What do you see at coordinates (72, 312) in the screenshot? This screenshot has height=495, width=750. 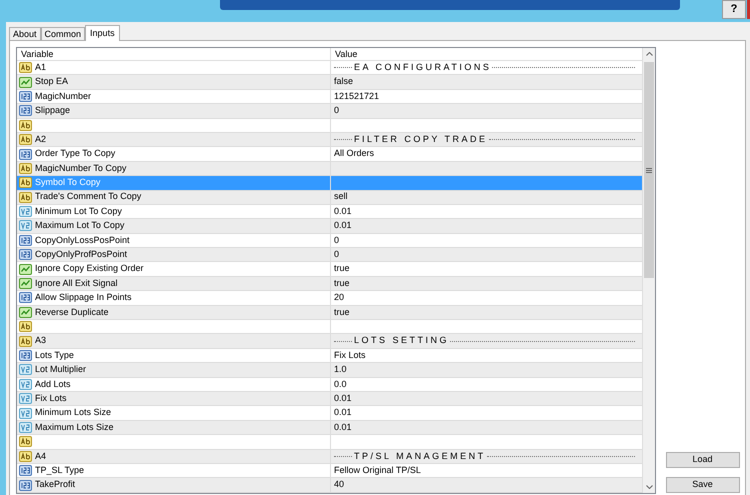 I see `variable-name: Reverse Duplicate` at bounding box center [72, 312].